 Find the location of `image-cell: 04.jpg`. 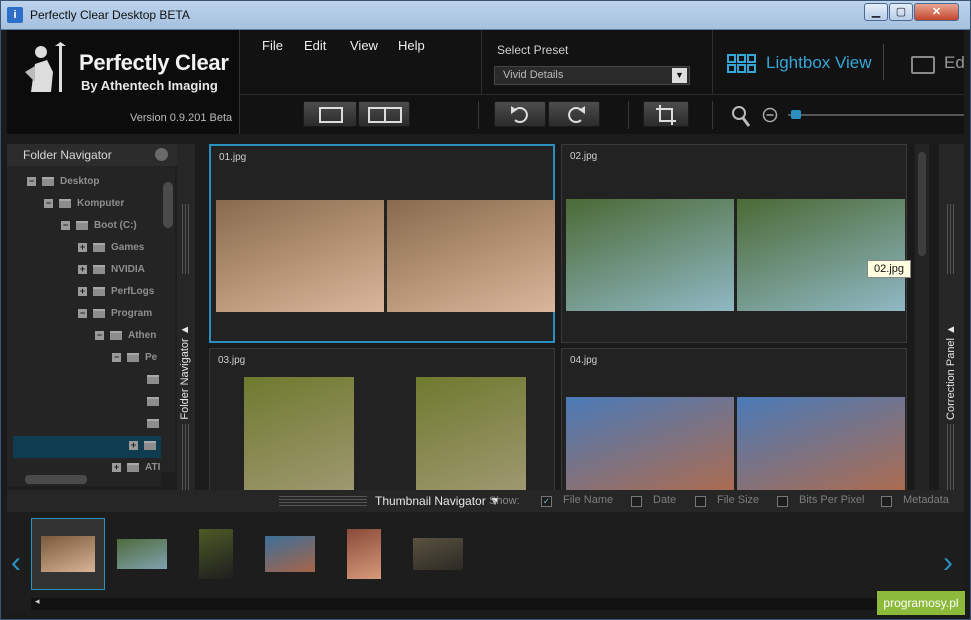

image-cell: 04.jpg is located at coordinates (734, 419).